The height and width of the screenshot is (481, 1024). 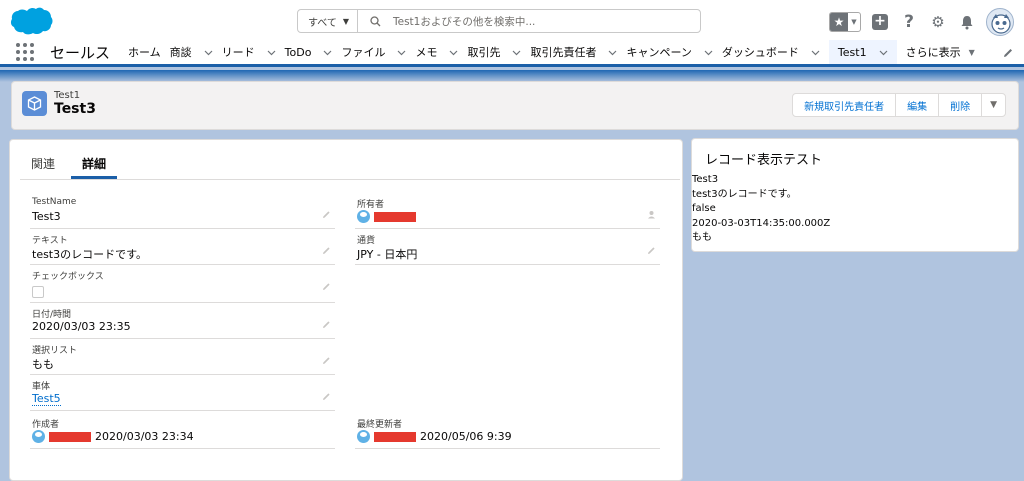 What do you see at coordinates (196, 52) in the screenshot?
I see `nav-item-opportunities: 商談` at bounding box center [196, 52].